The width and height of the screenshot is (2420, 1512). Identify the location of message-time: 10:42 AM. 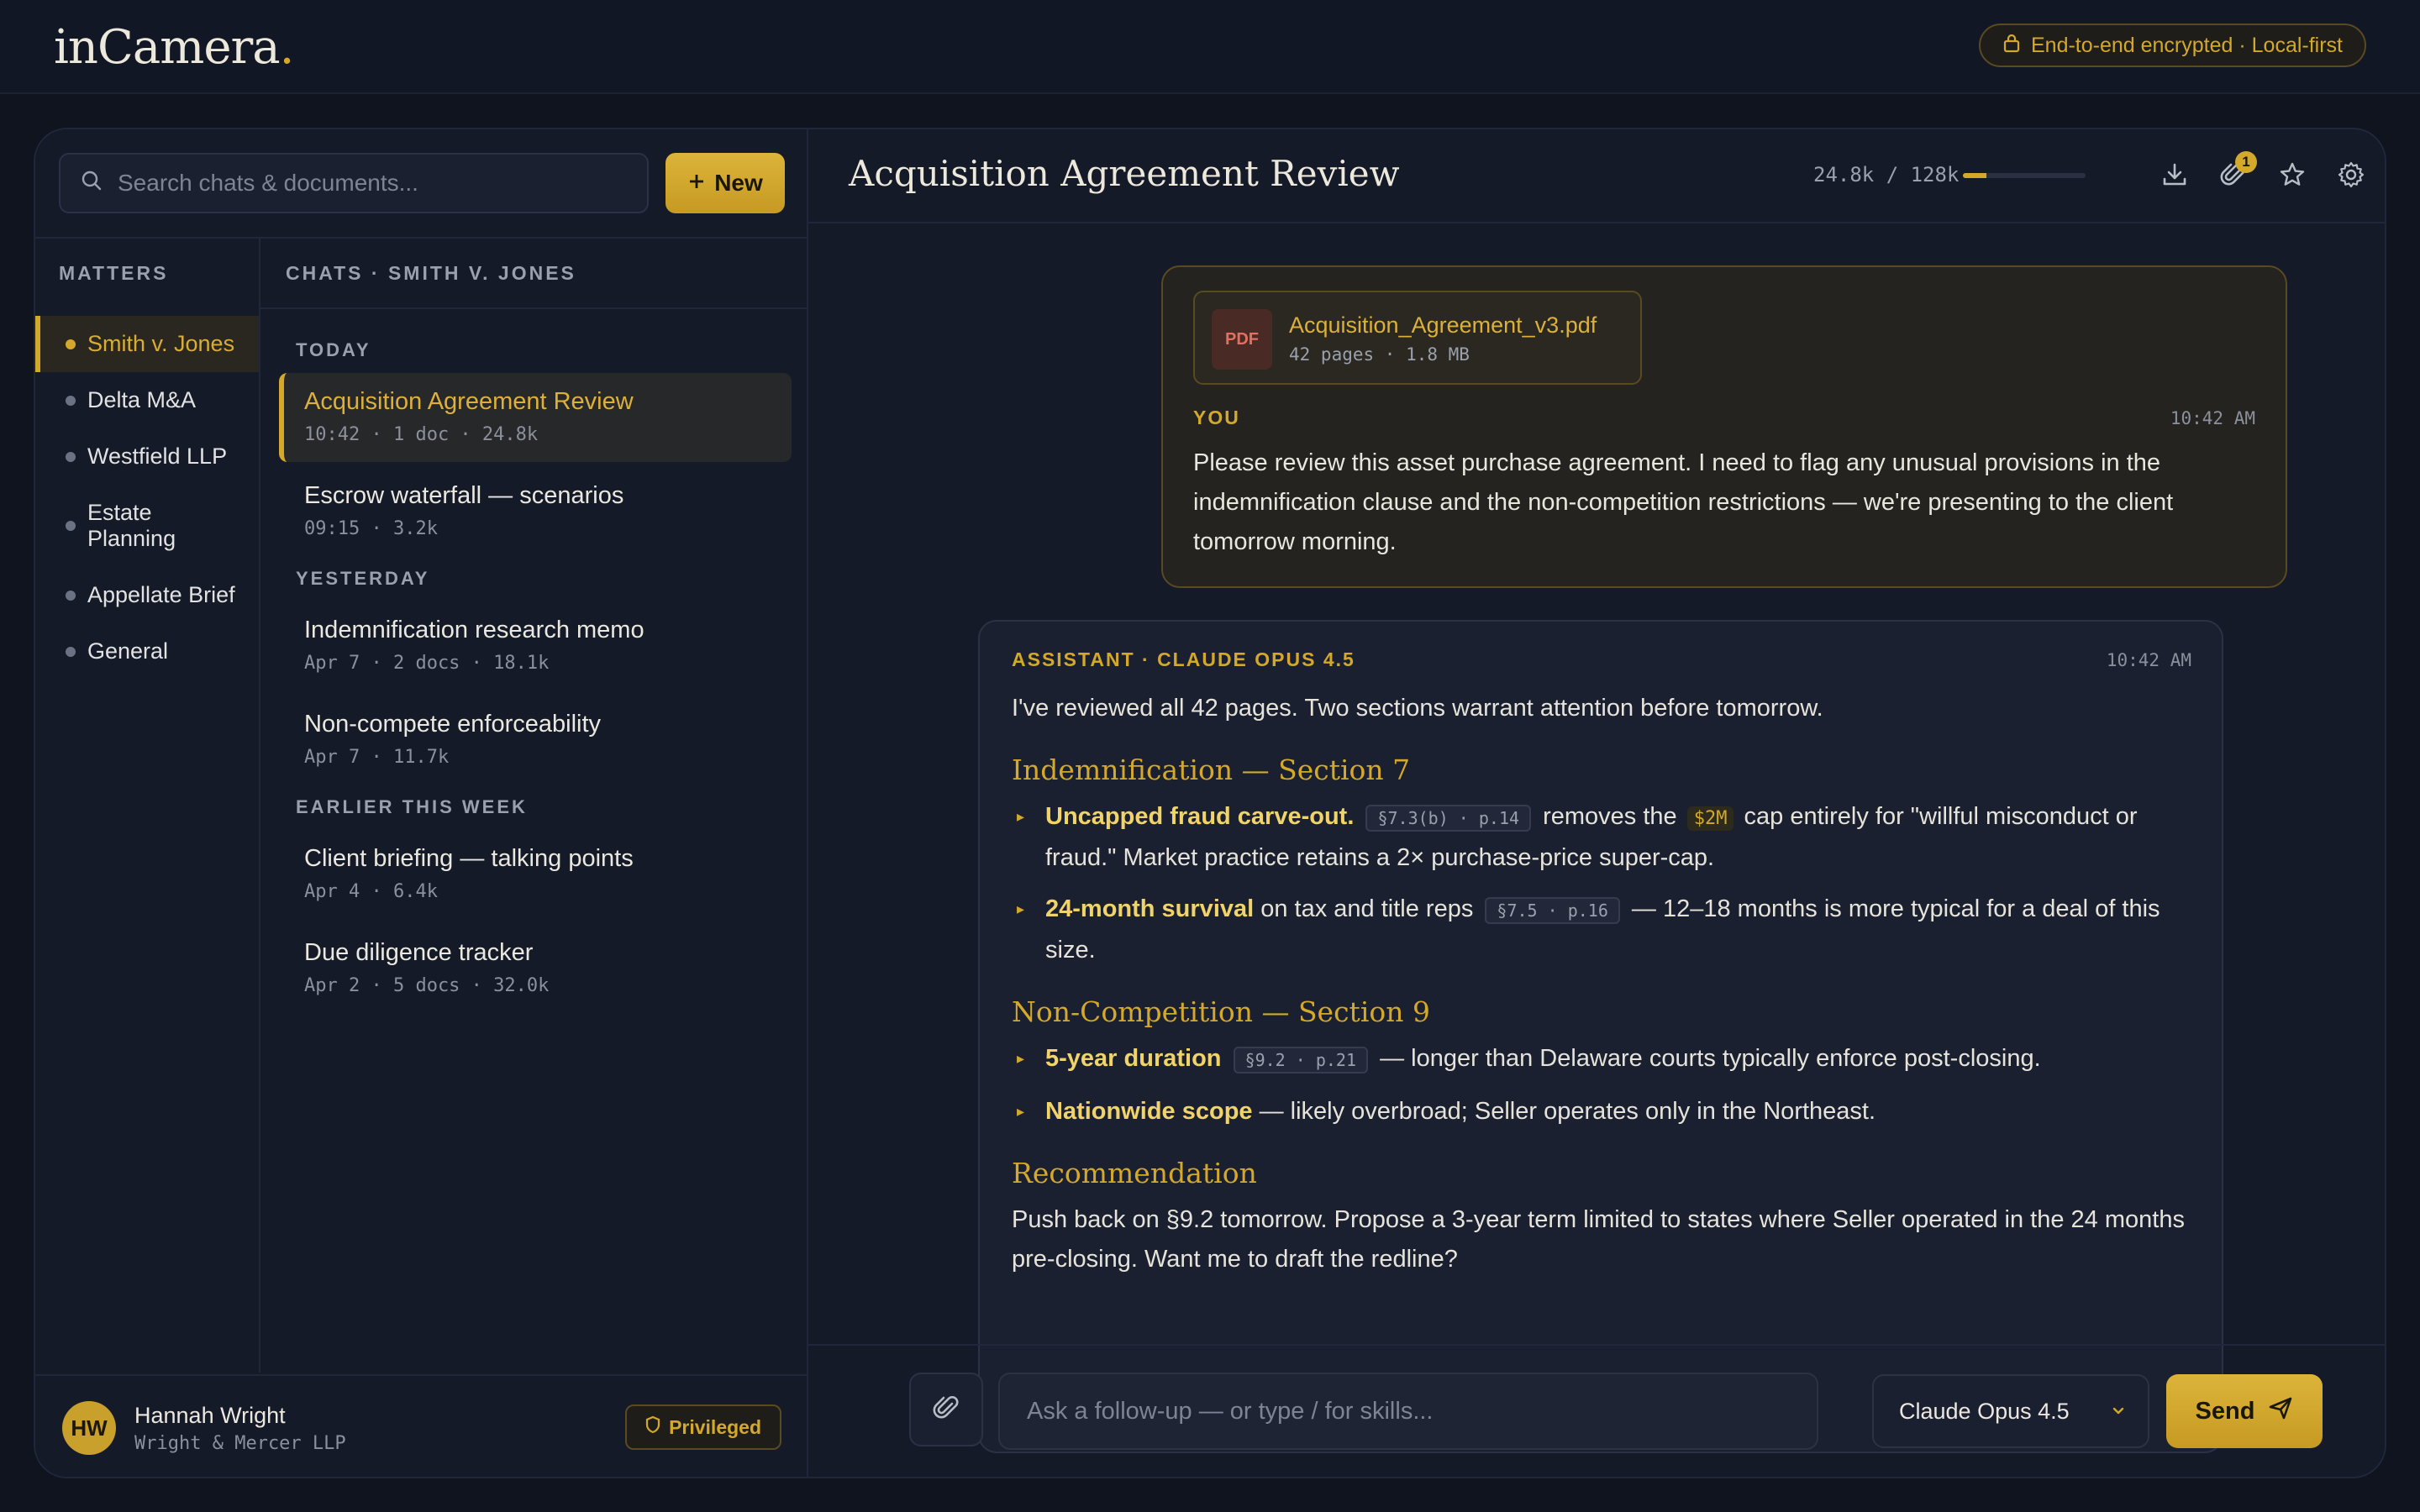
(2212, 418).